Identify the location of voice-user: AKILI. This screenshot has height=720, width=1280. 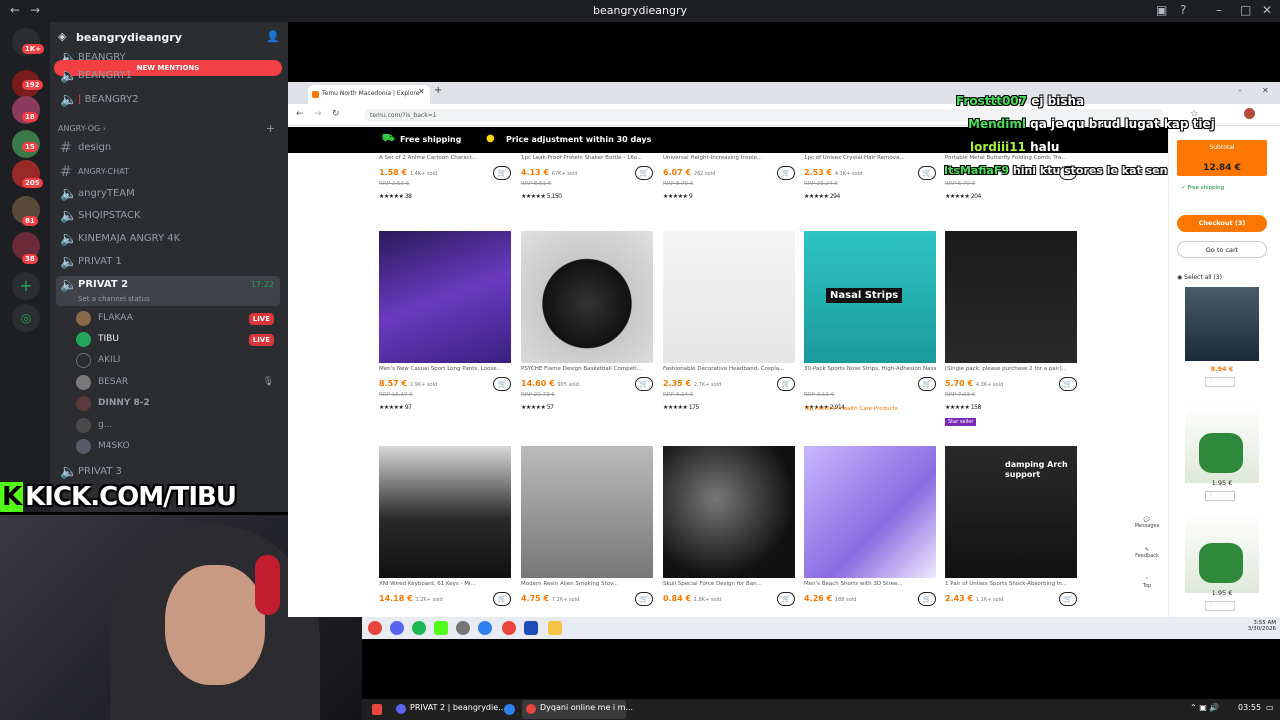
(178, 360).